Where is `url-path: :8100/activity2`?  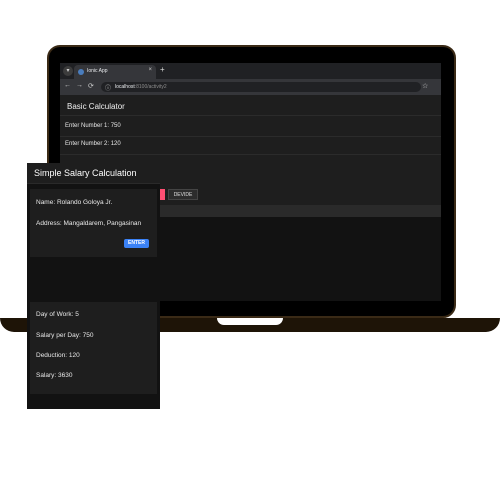
url-path: :8100/activity2 is located at coordinates (150, 87).